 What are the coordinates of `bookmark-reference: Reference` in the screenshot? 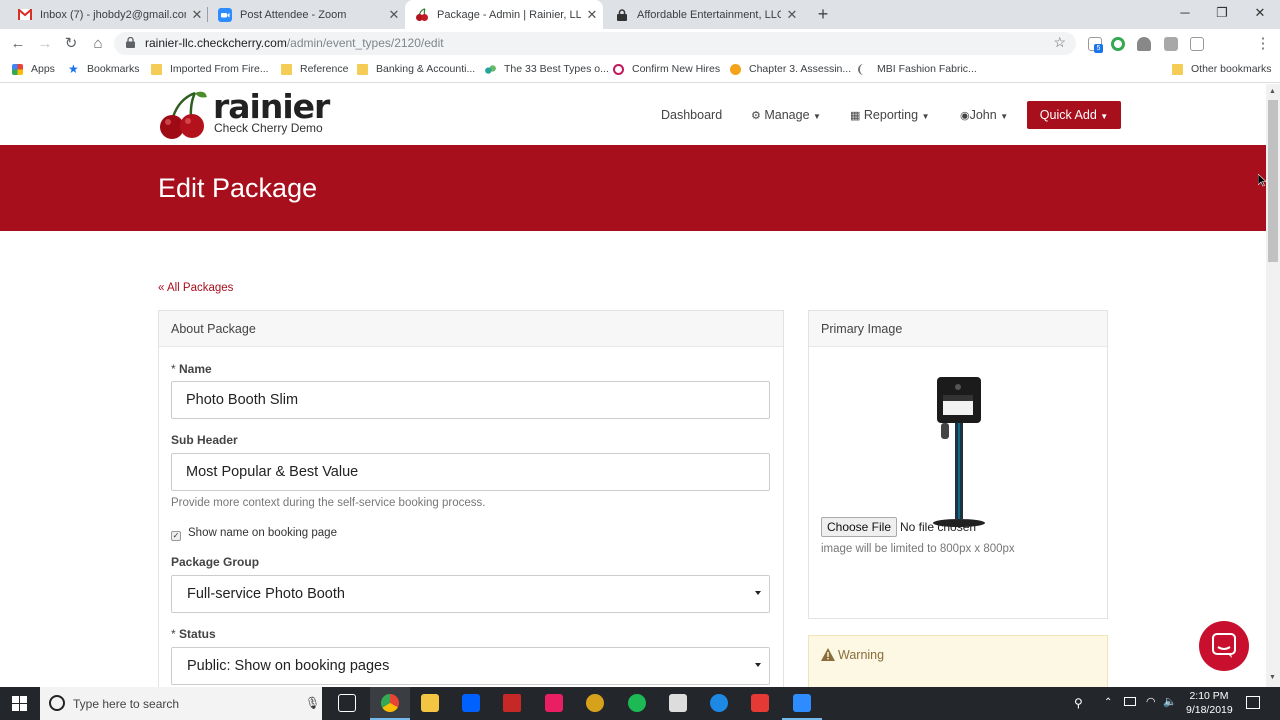 It's located at (314, 69).